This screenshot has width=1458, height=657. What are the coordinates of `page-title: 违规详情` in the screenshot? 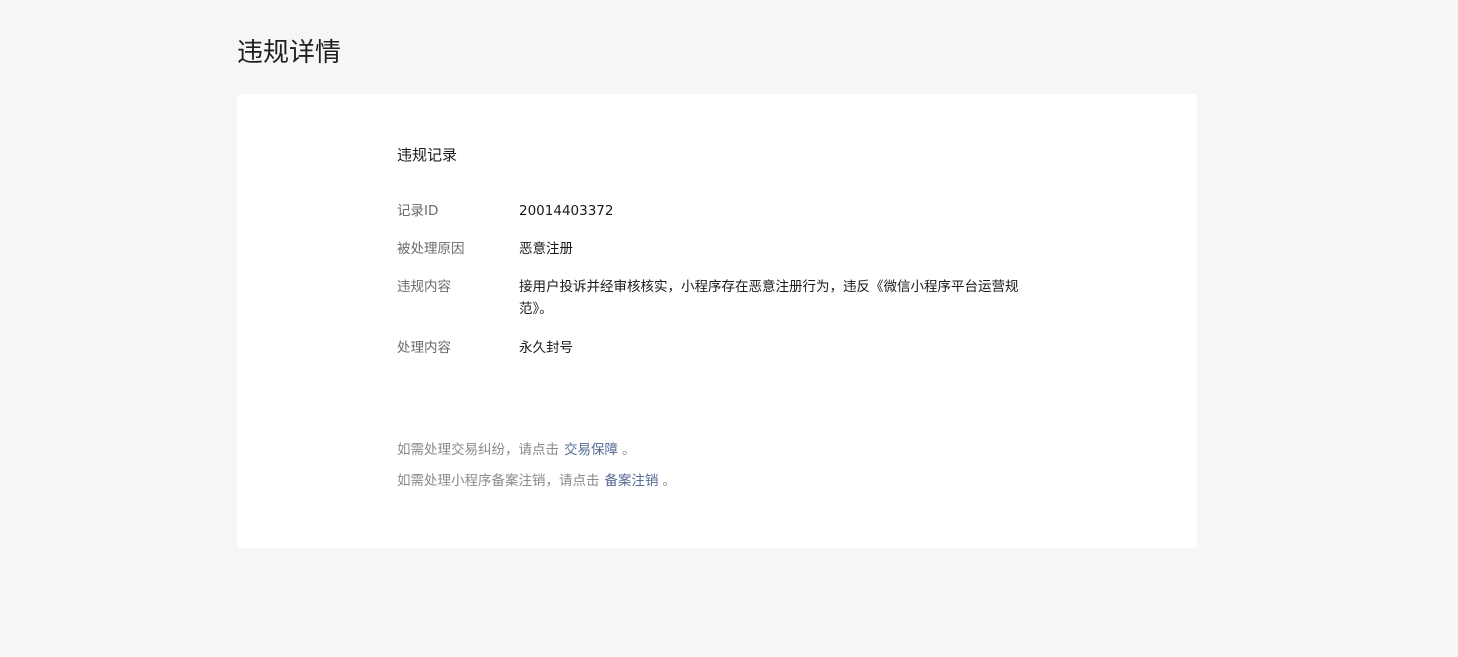 It's located at (289, 53).